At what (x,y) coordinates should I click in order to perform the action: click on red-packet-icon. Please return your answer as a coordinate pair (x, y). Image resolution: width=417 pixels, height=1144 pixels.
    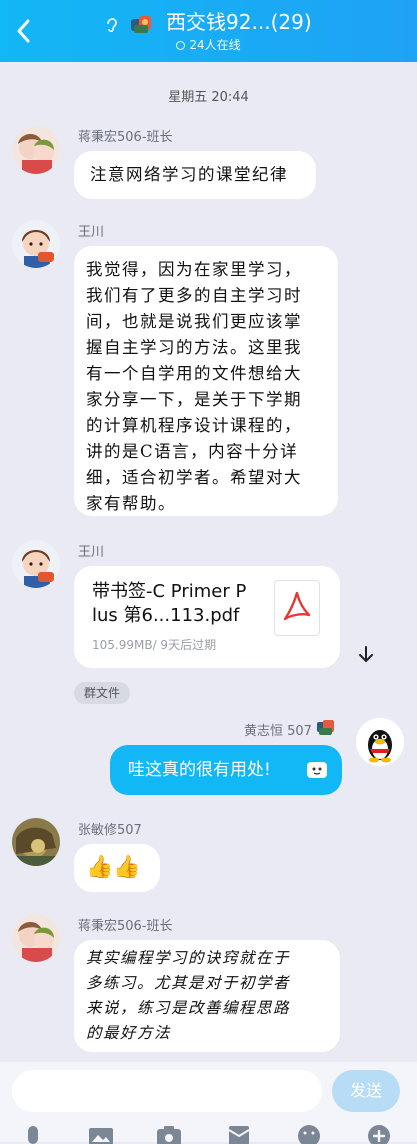
    Looking at the image, I should click on (239, 1134).